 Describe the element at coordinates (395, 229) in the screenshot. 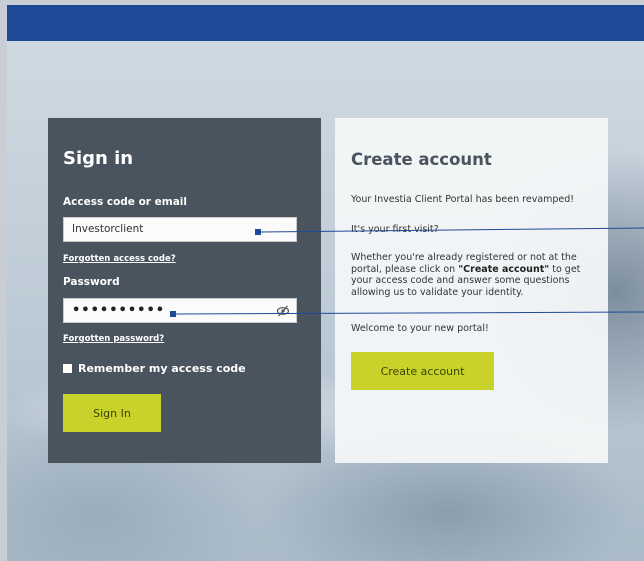

I see `first-visit-text: It's your first visit?` at that location.